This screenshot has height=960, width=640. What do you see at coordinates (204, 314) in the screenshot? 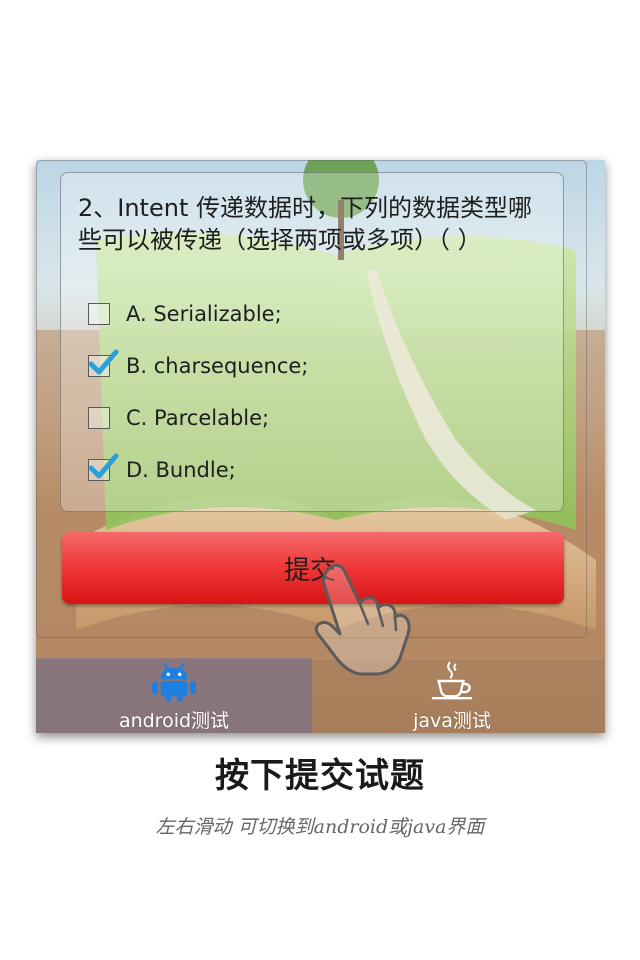
I see `option-a-label: A. Serializable;` at bounding box center [204, 314].